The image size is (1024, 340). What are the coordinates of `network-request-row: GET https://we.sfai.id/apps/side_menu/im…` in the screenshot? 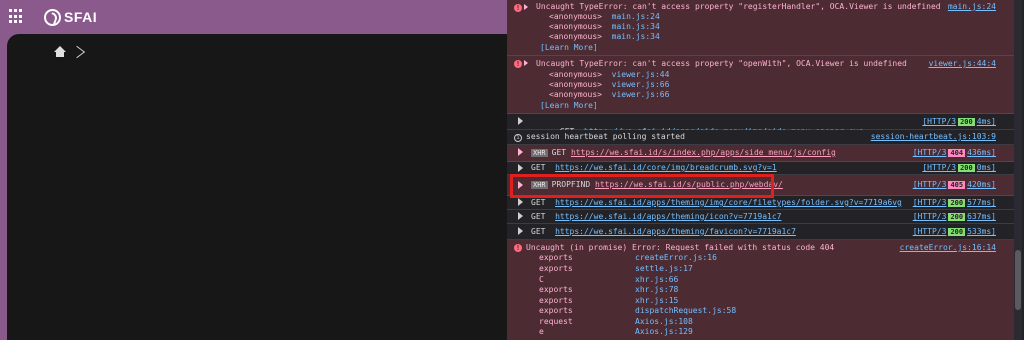 It's located at (760, 125).